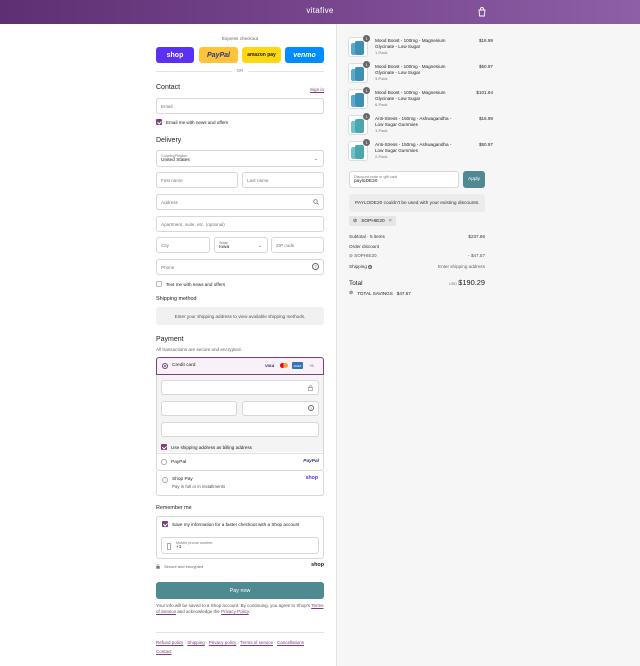  I want to click on discount-code-value: payloDE20, so click(366, 181).